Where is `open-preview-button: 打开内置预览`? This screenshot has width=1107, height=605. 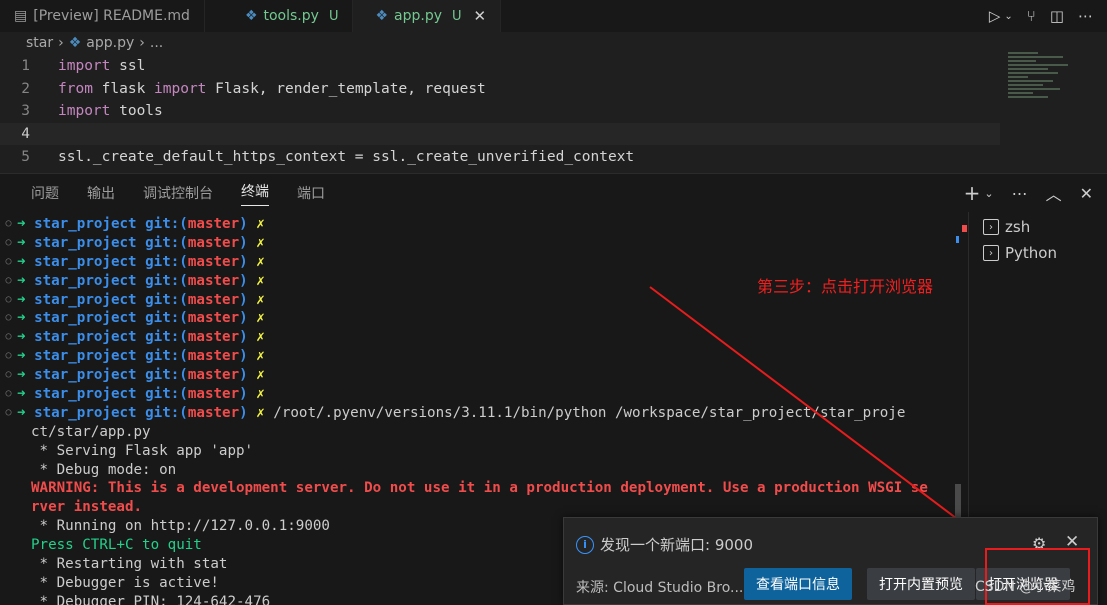
open-preview-button: 打开内置预览 is located at coordinates (921, 584).